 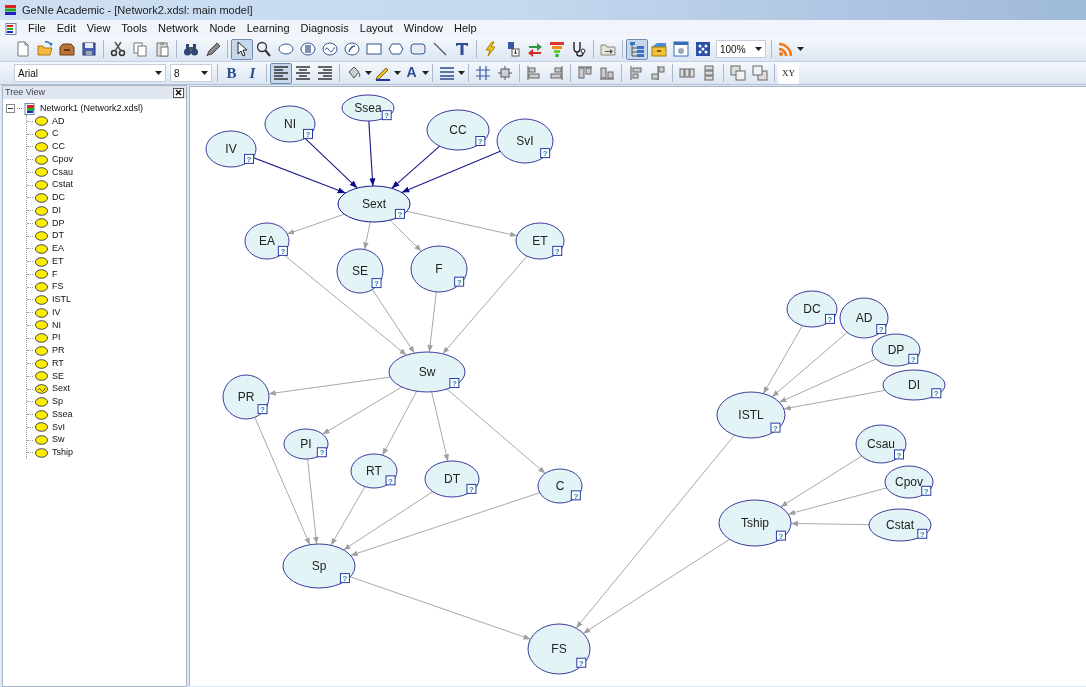 I want to click on coordinates-button: XY, so click(x=788, y=73).